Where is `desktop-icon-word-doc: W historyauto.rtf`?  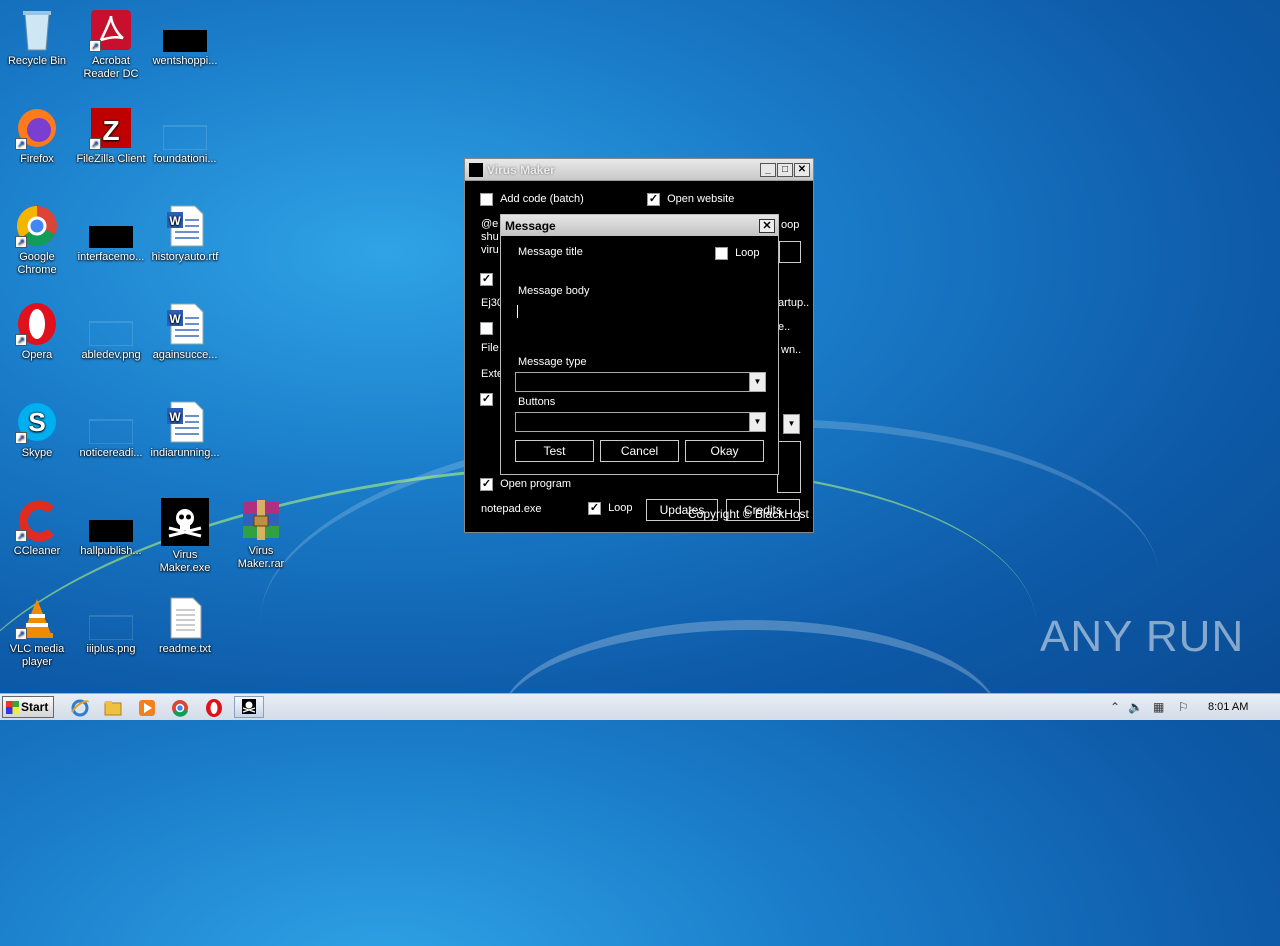
desktop-icon-word-doc: W historyauto.rtf is located at coordinates (185, 234).